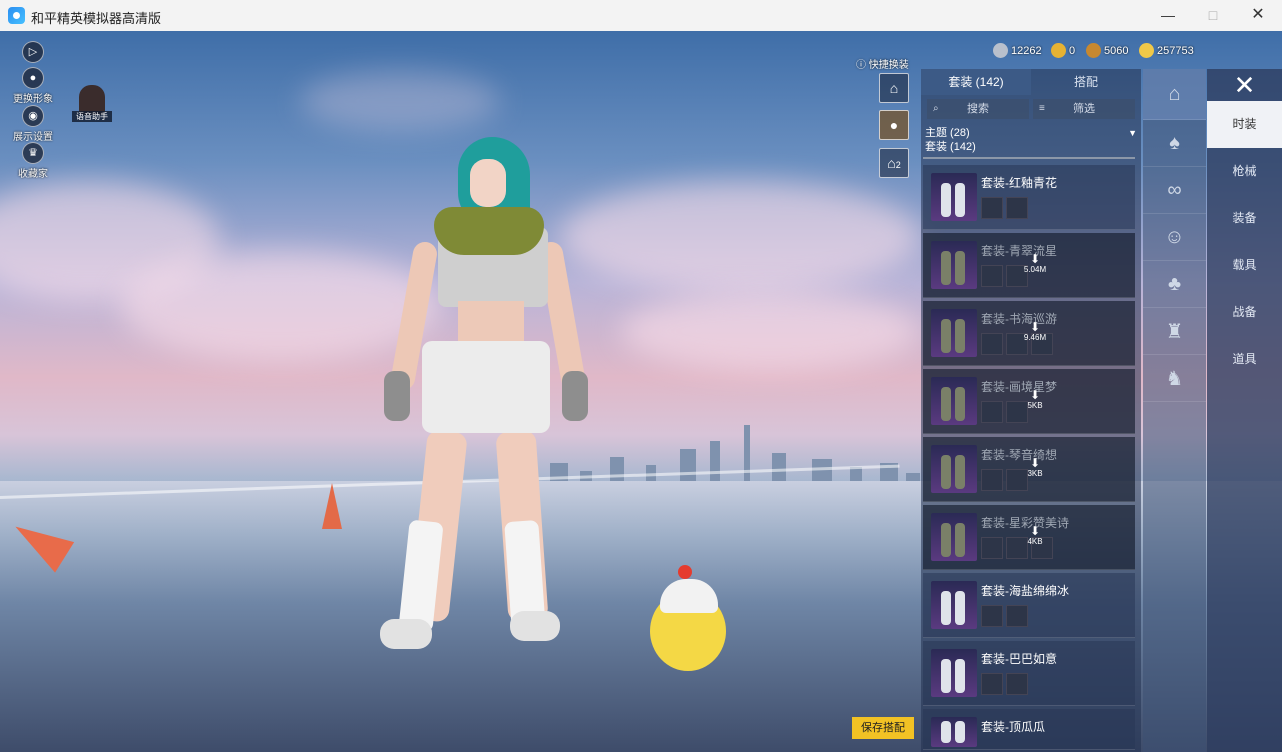 The width and height of the screenshot is (1282, 752). I want to click on window-titlebar: 和平精英模拟器高清版 — □ ✕, so click(641, 15).